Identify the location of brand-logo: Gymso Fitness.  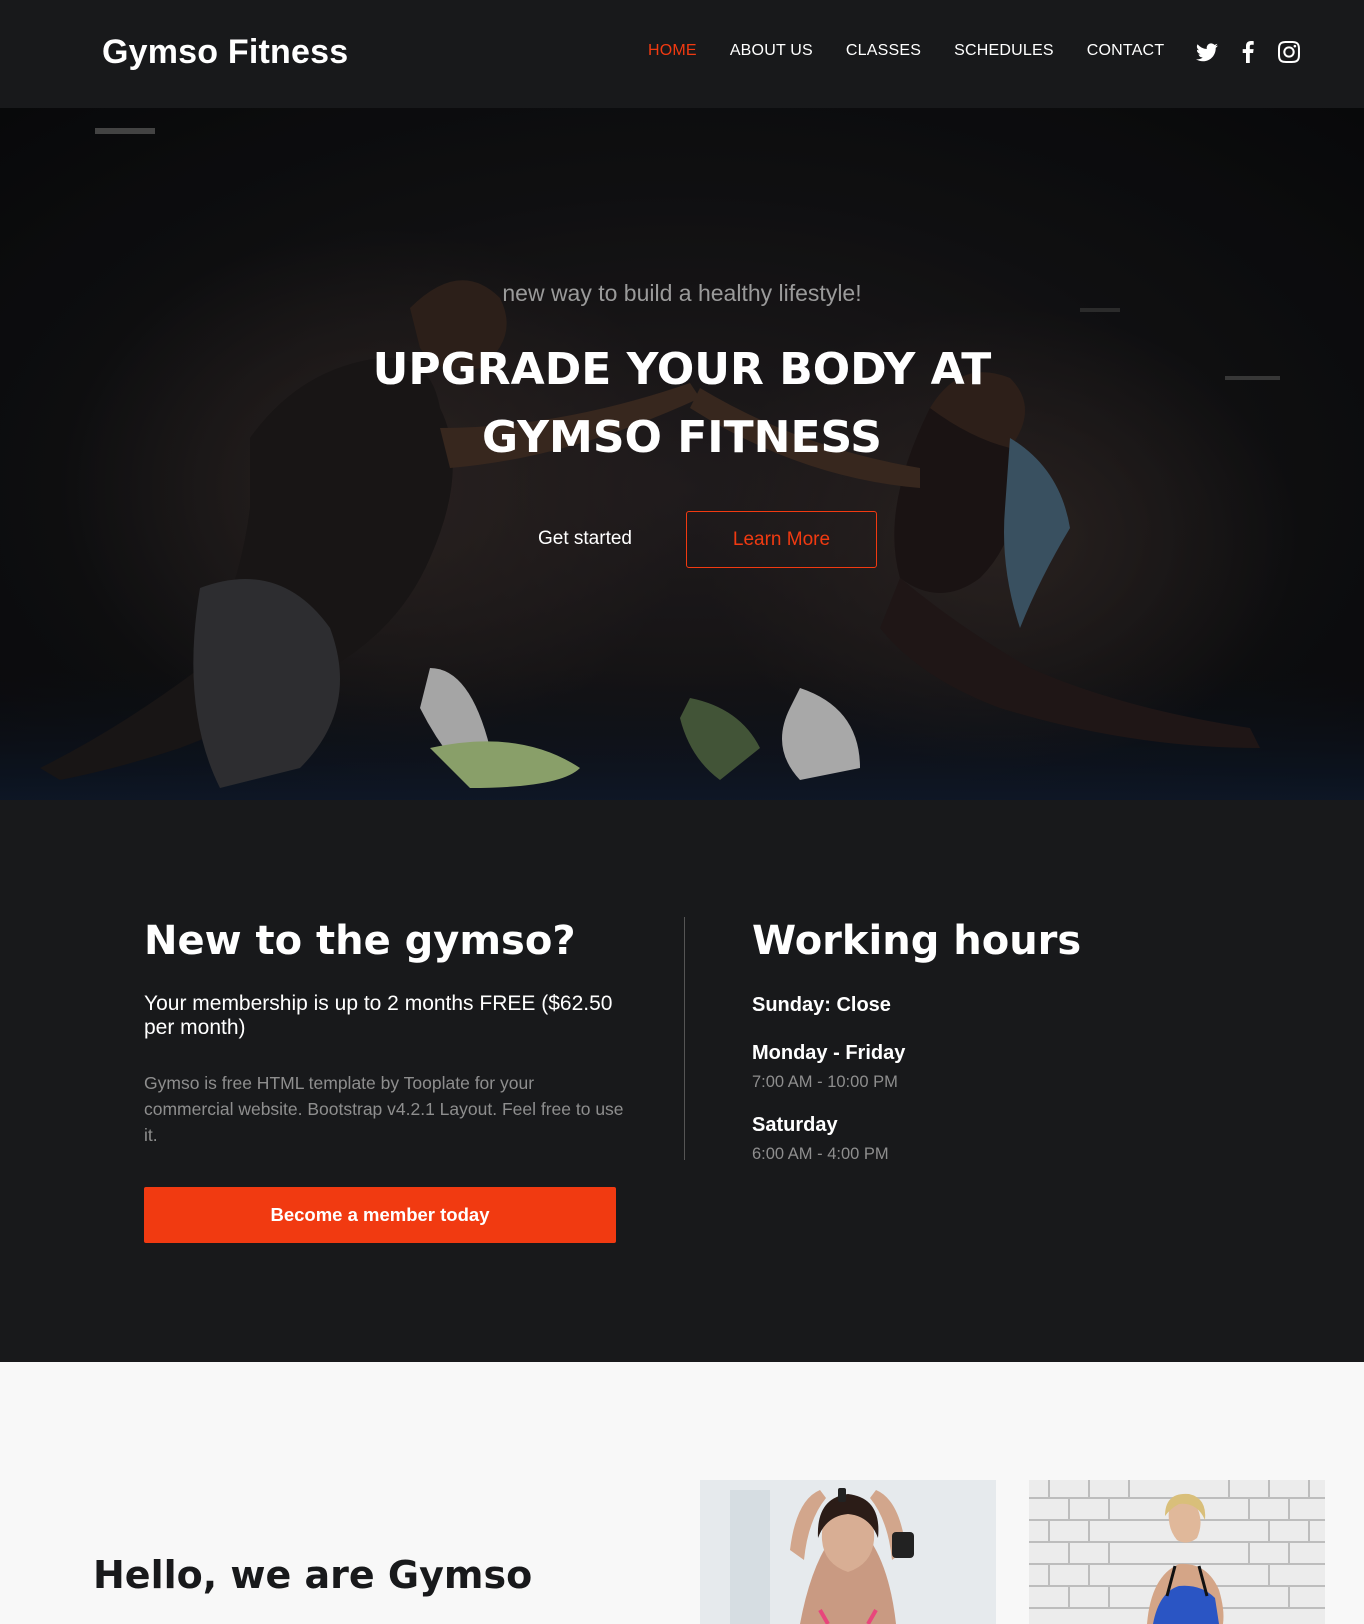
(225, 52).